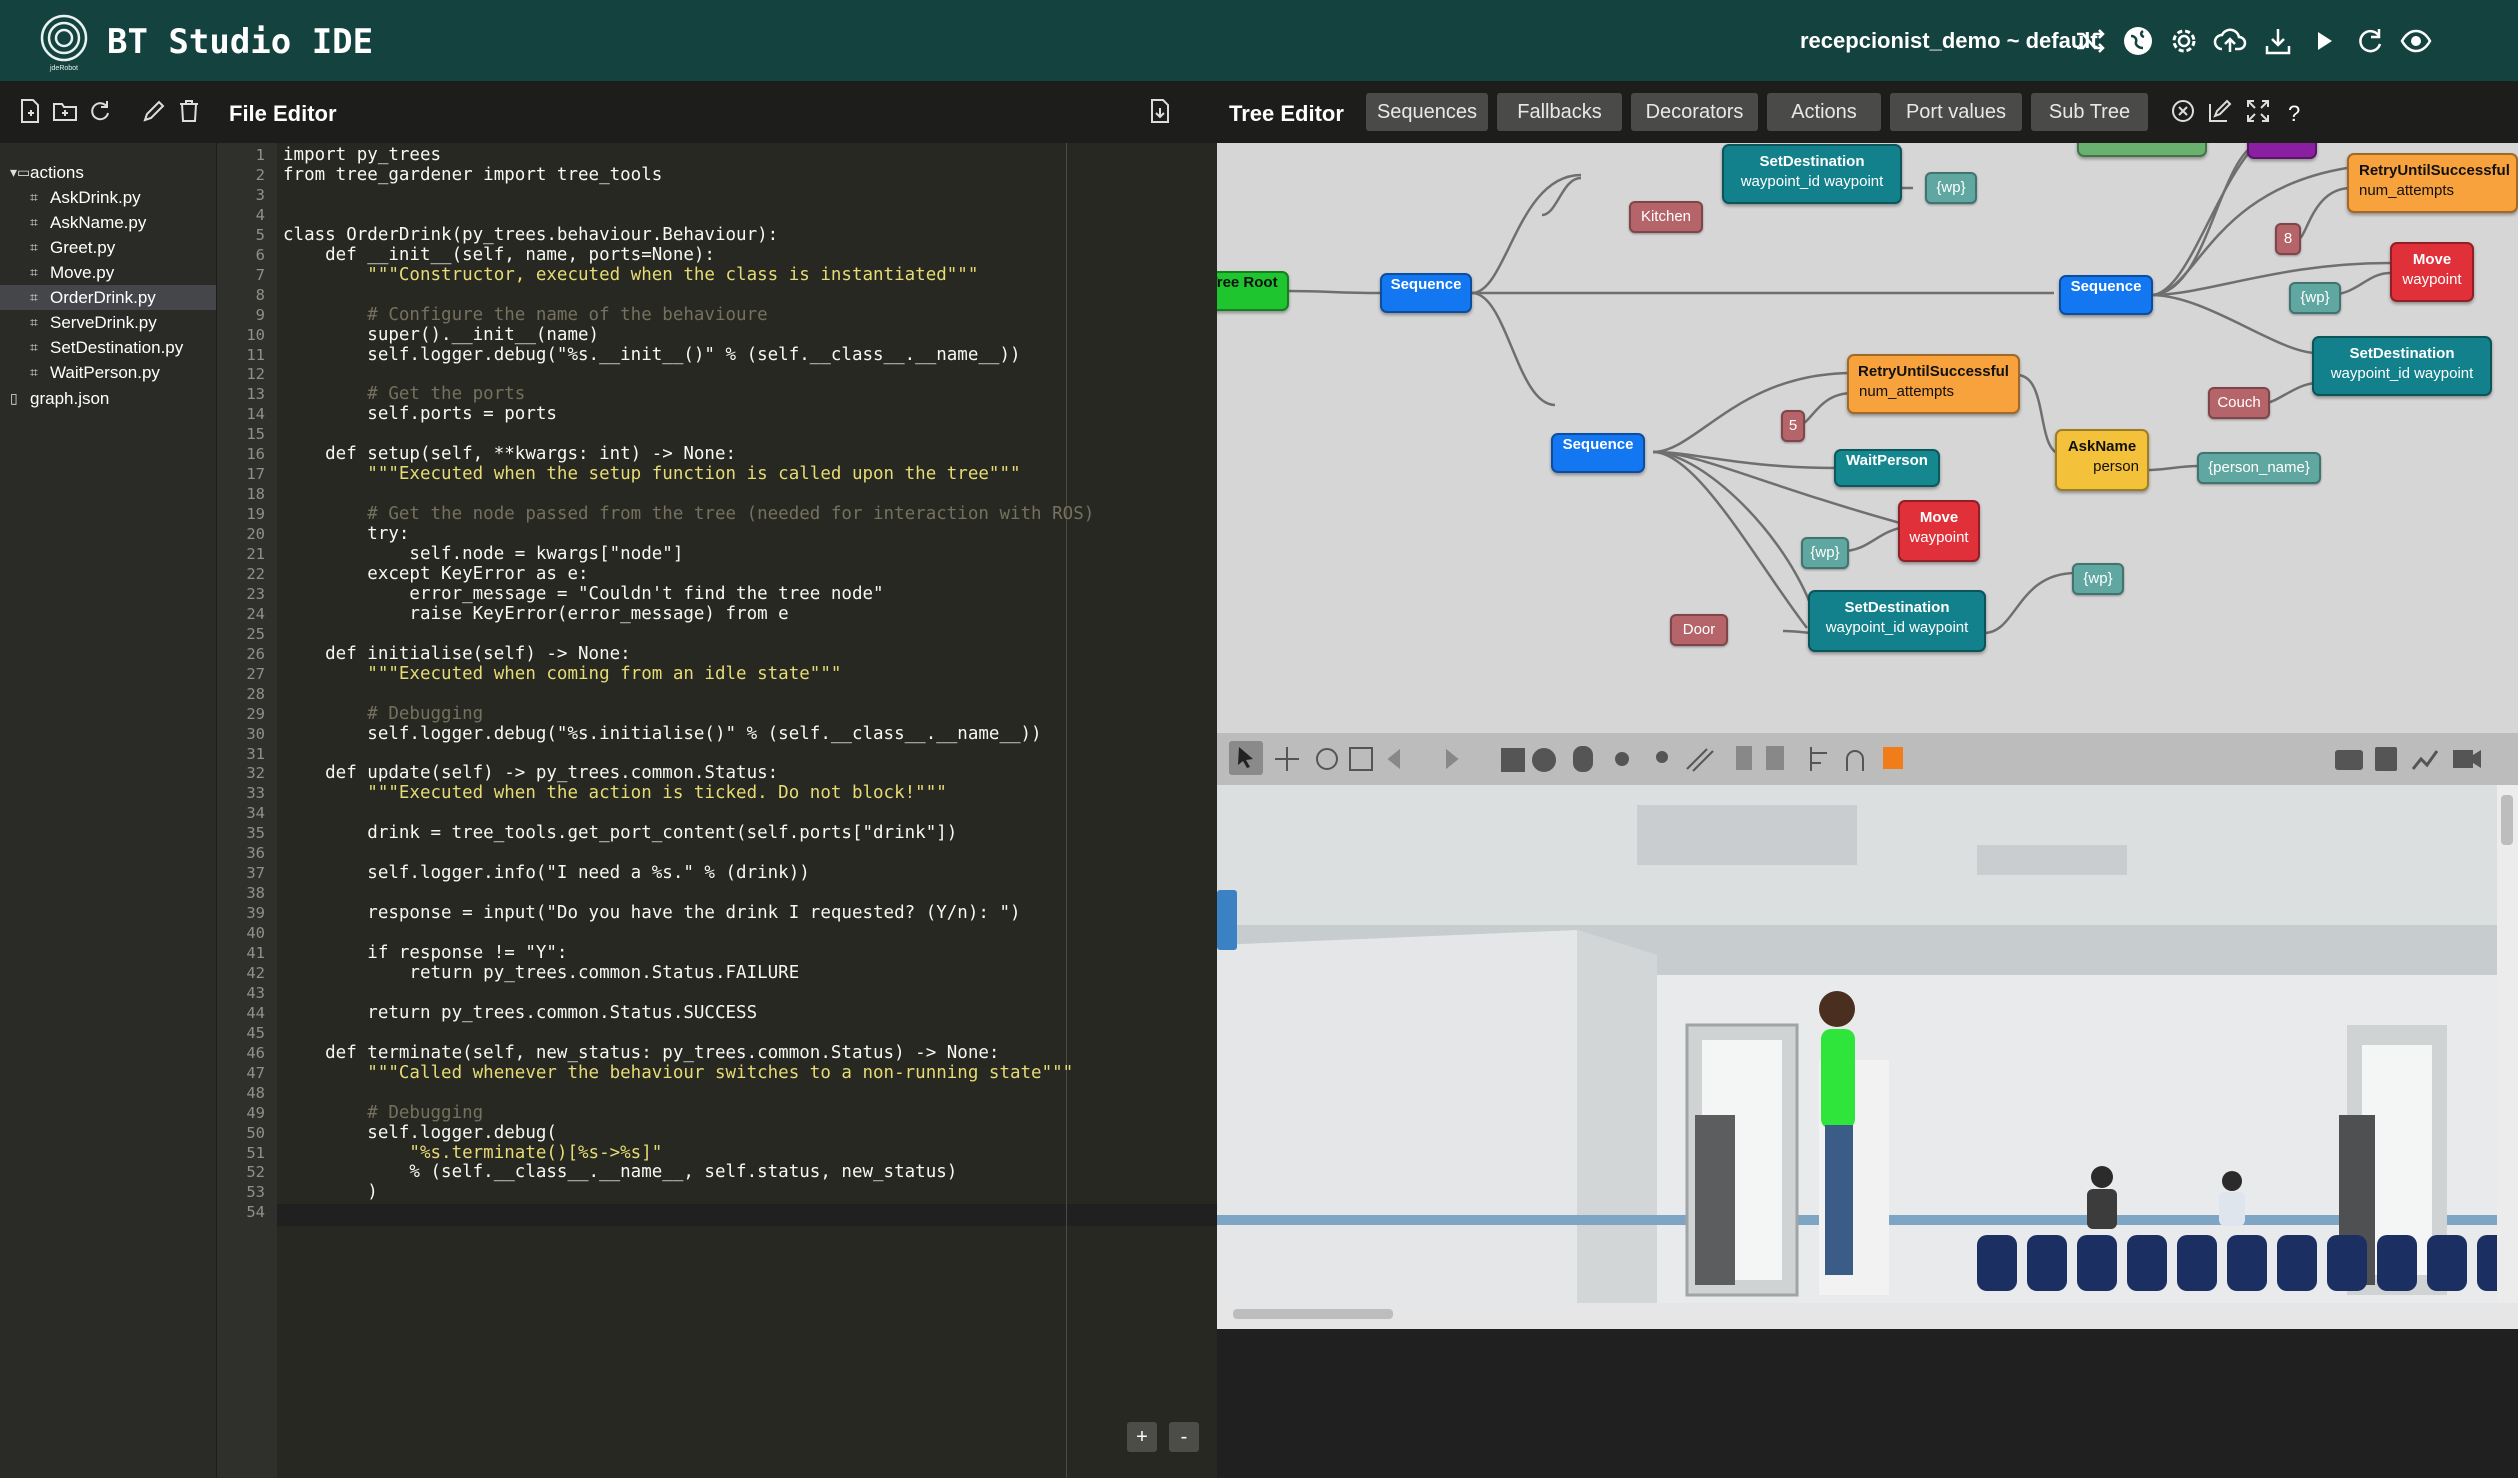 Image resolution: width=2518 pixels, height=1478 pixels. What do you see at coordinates (346, 534) in the screenshot?
I see `code-line: try:` at bounding box center [346, 534].